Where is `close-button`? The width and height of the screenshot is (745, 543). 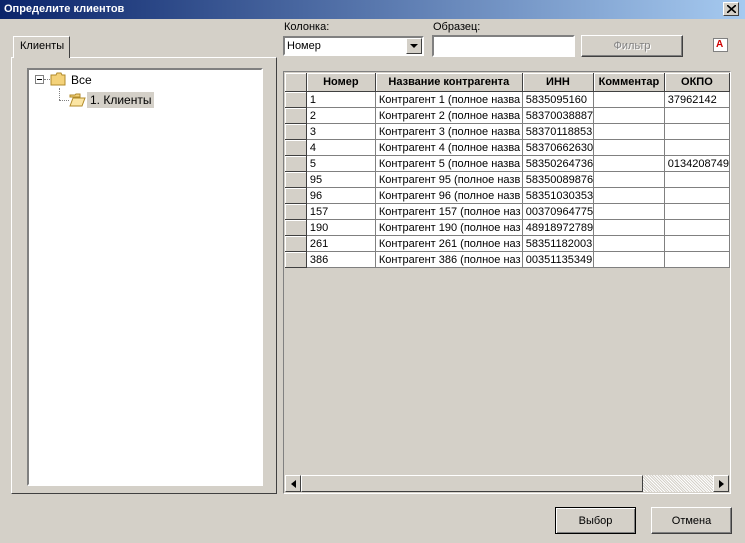
close-button is located at coordinates (731, 9).